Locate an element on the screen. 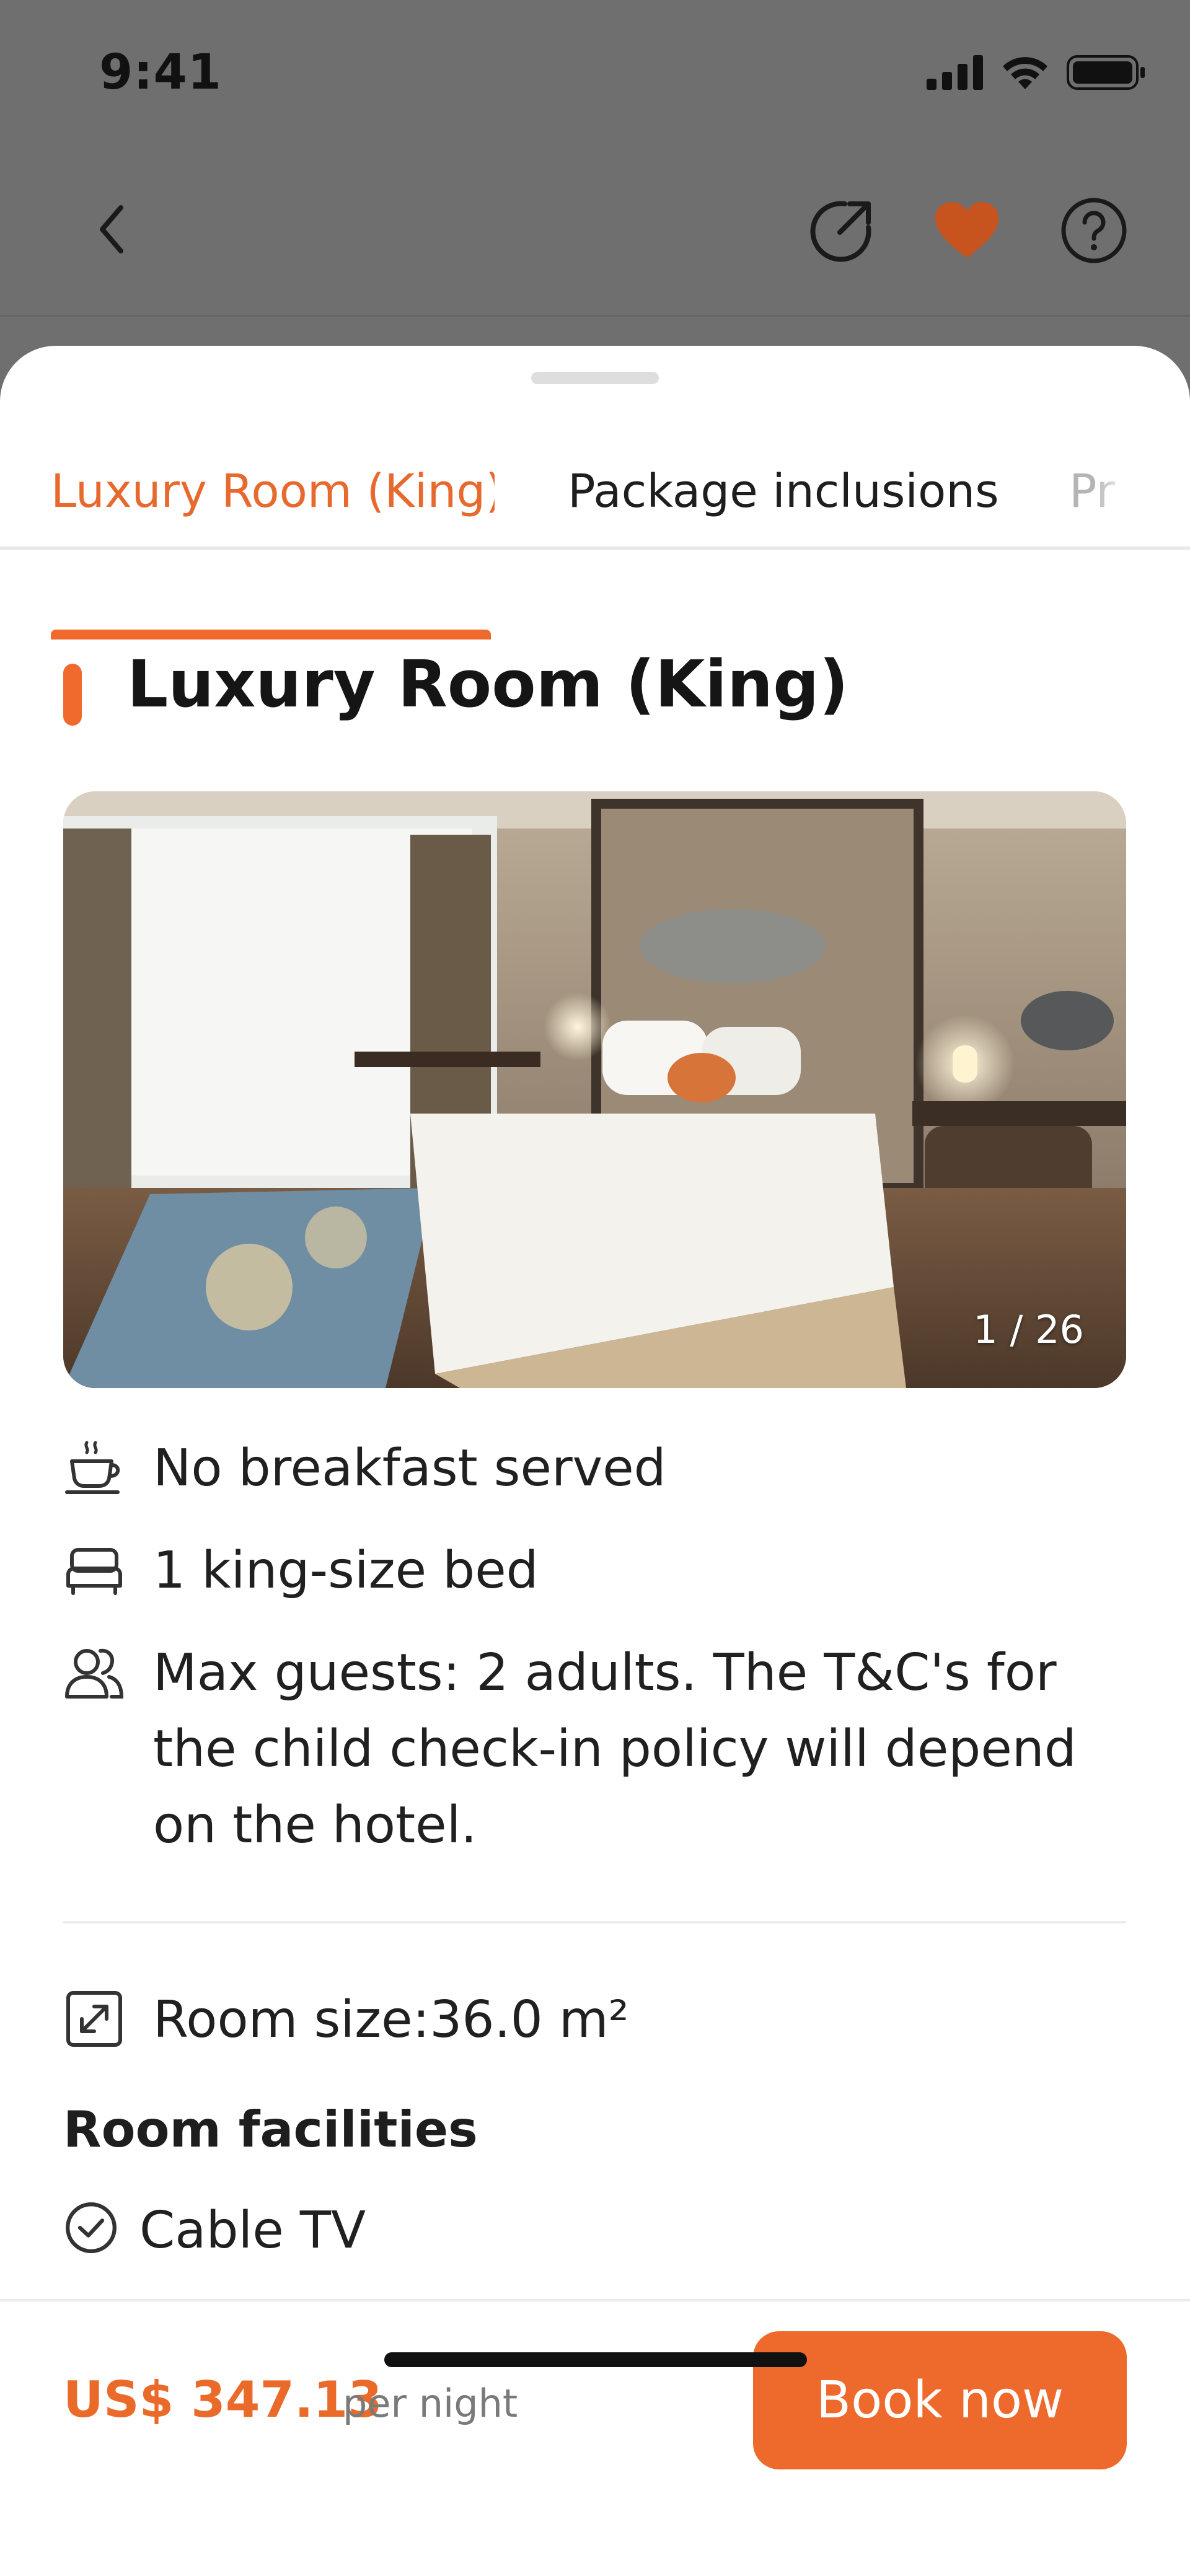 This screenshot has width=1190, height=2576. feature-text: Room size:36.0 m² is located at coordinates (391, 2020).